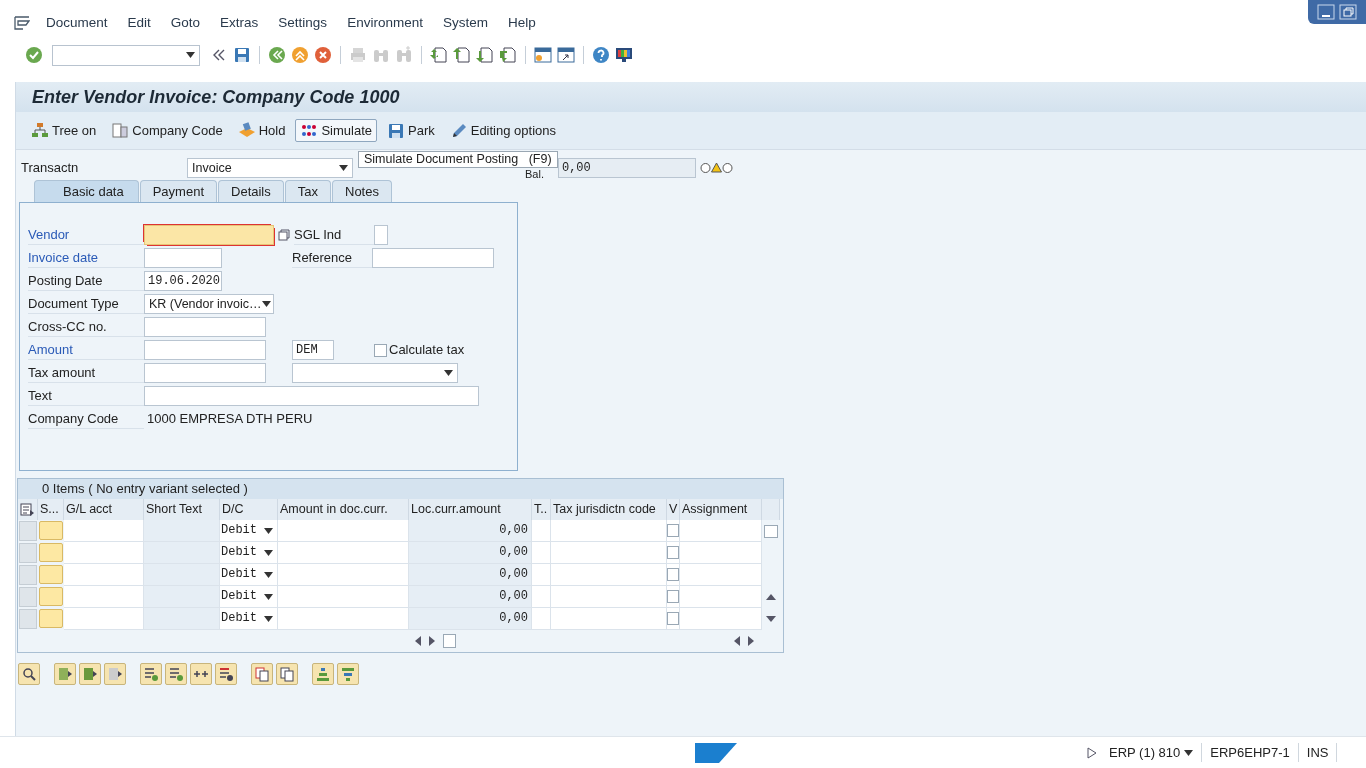 This screenshot has height=768, width=1366. What do you see at coordinates (261, 130) in the screenshot?
I see `toolbar-button: Hold` at bounding box center [261, 130].